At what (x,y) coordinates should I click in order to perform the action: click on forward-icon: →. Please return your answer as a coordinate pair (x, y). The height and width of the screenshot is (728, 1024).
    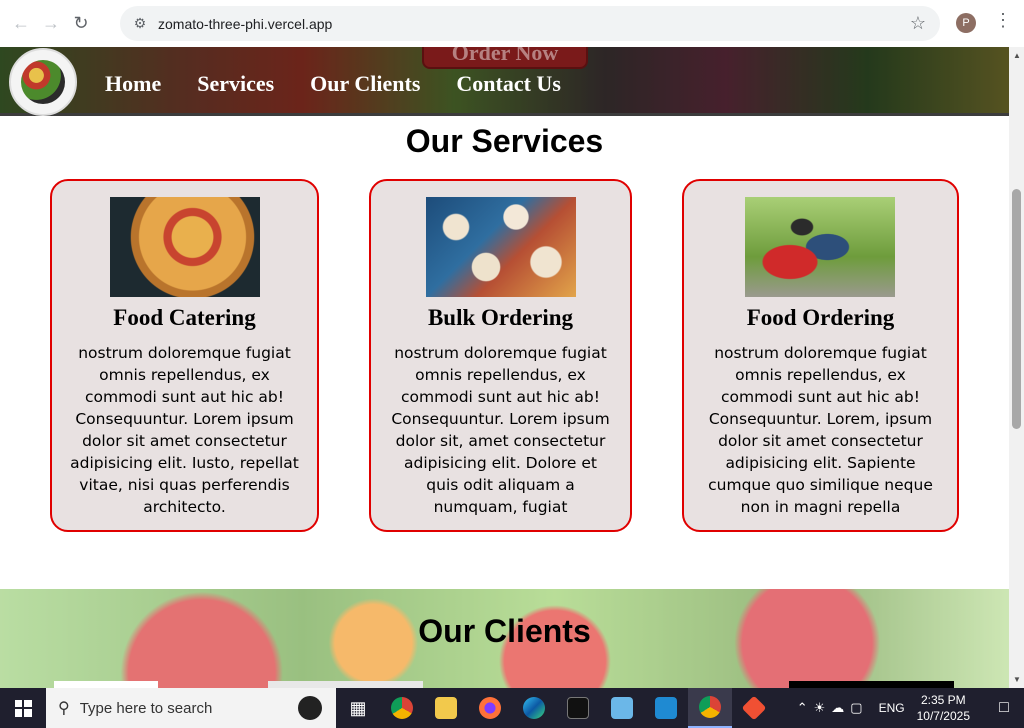
    Looking at the image, I should click on (51, 24).